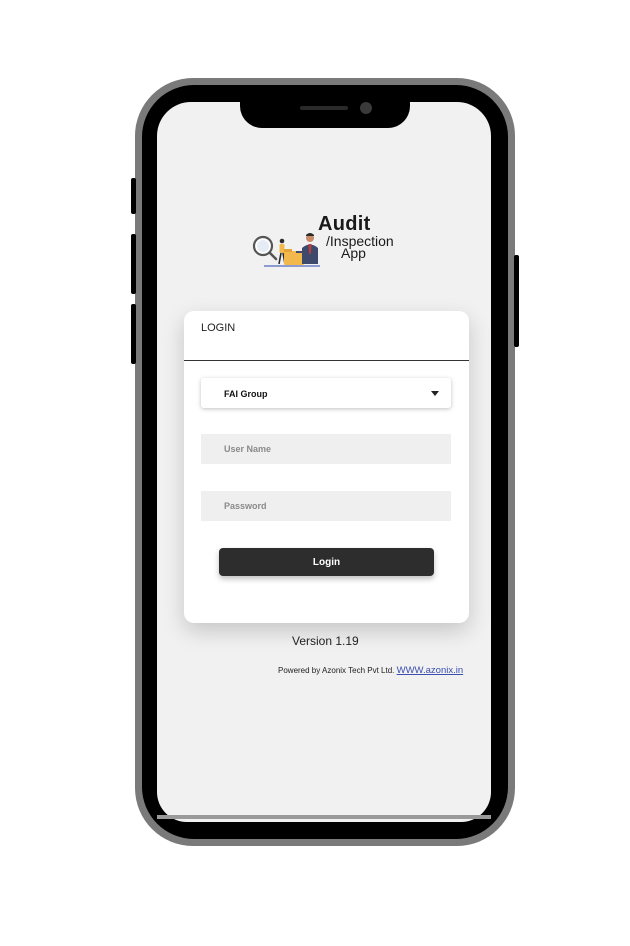  I want to click on group-select-value: FAI Group, so click(246, 394).